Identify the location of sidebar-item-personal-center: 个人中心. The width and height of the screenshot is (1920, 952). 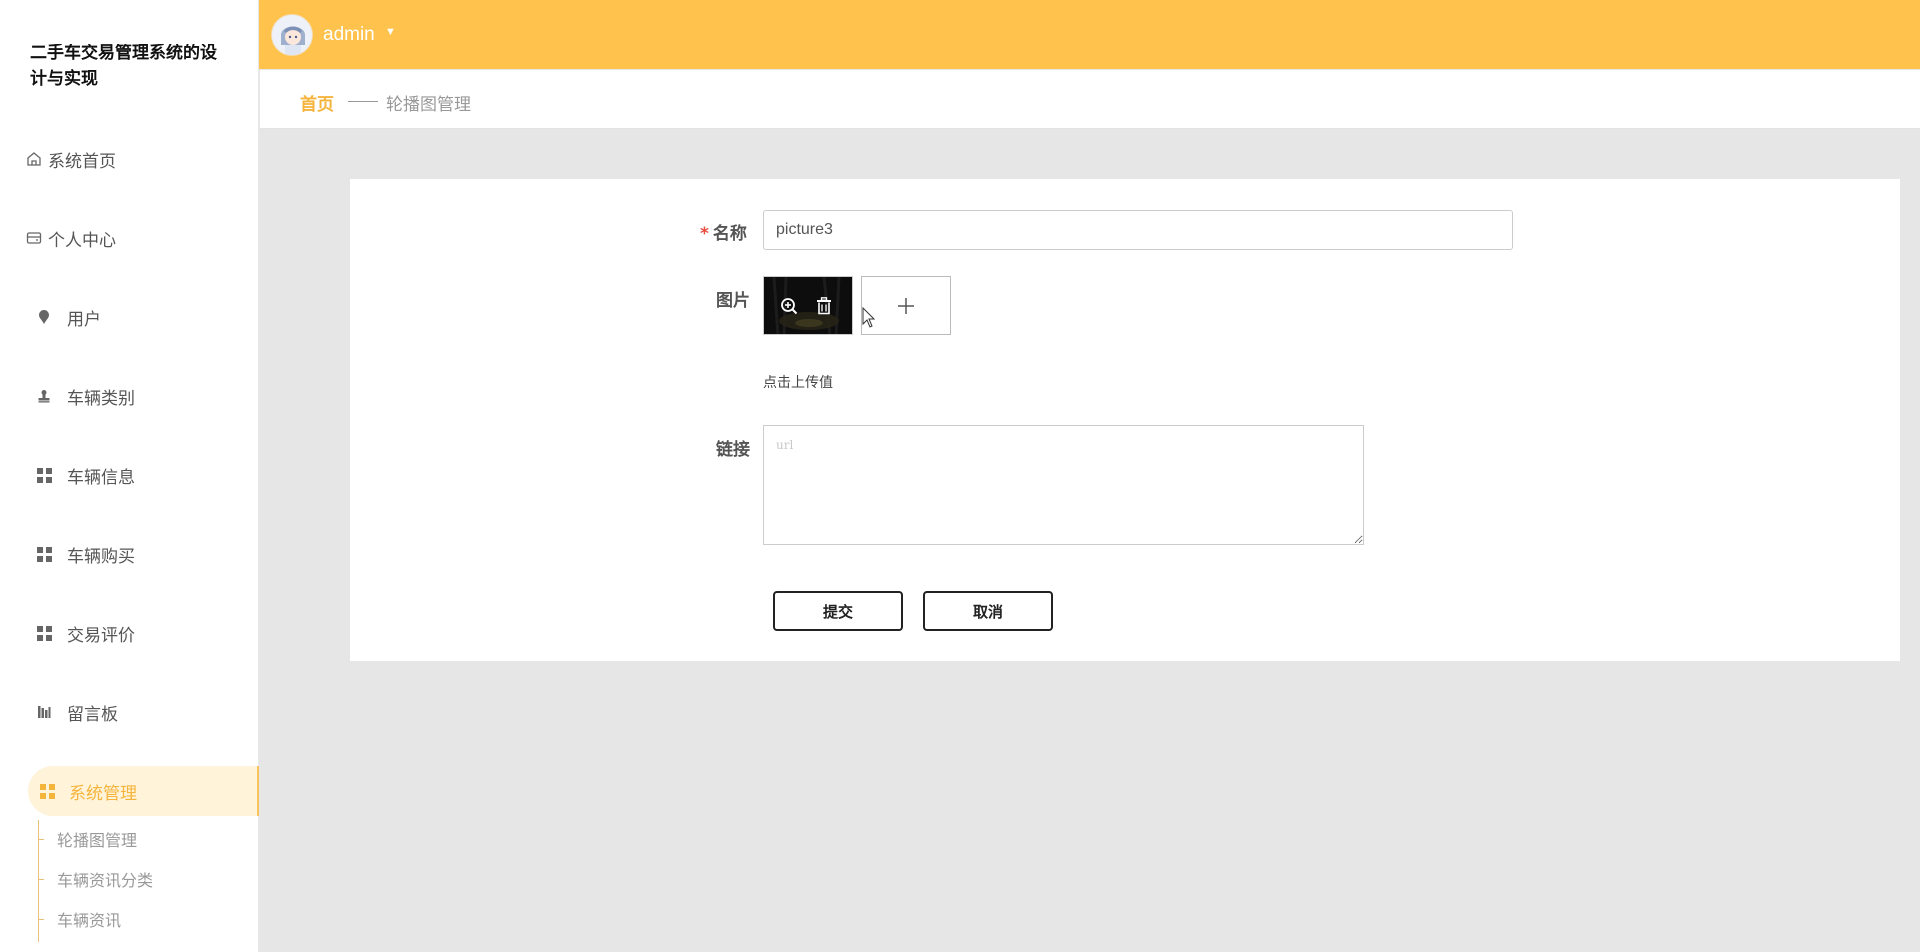
(141, 238).